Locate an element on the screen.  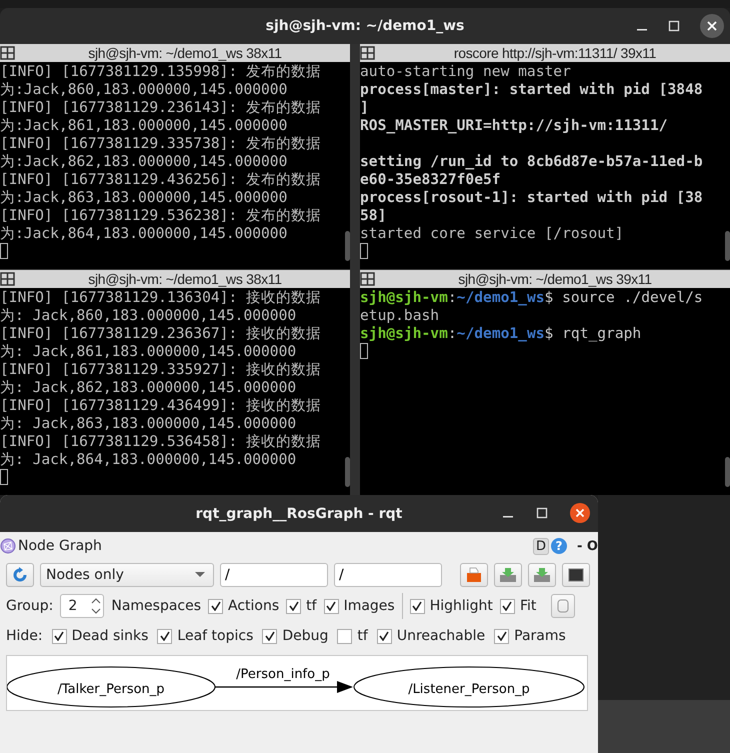
node-filter-field: / is located at coordinates (274, 575).